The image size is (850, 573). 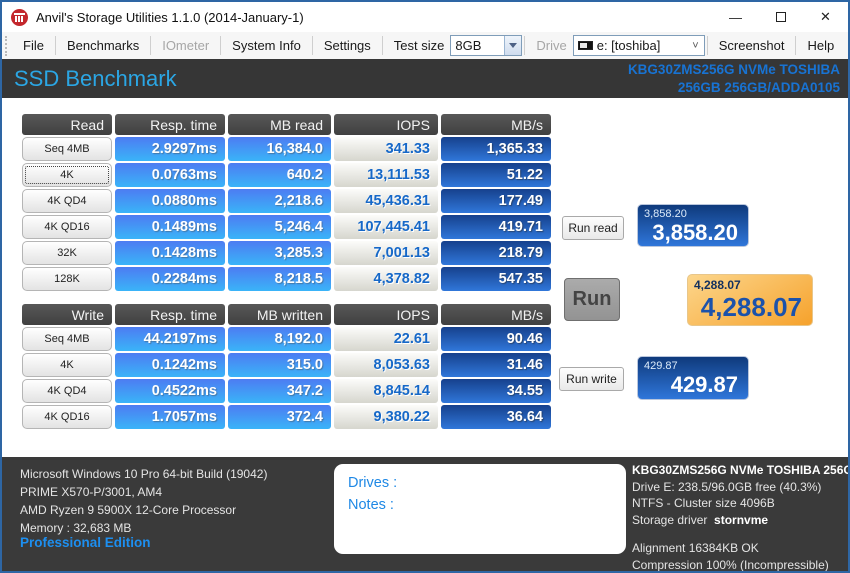 What do you see at coordinates (386, 391) in the screenshot?
I see `write-4kqd4-iops: 8,845.14` at bounding box center [386, 391].